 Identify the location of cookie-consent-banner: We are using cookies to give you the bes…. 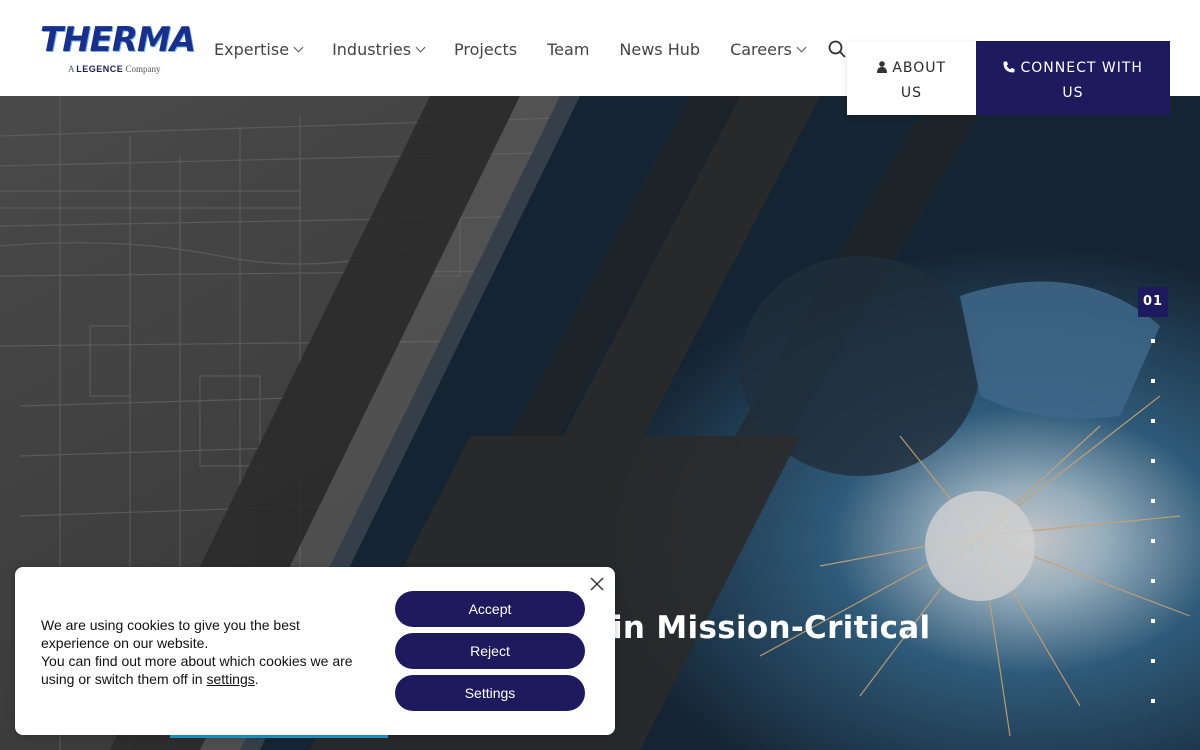
(315, 651).